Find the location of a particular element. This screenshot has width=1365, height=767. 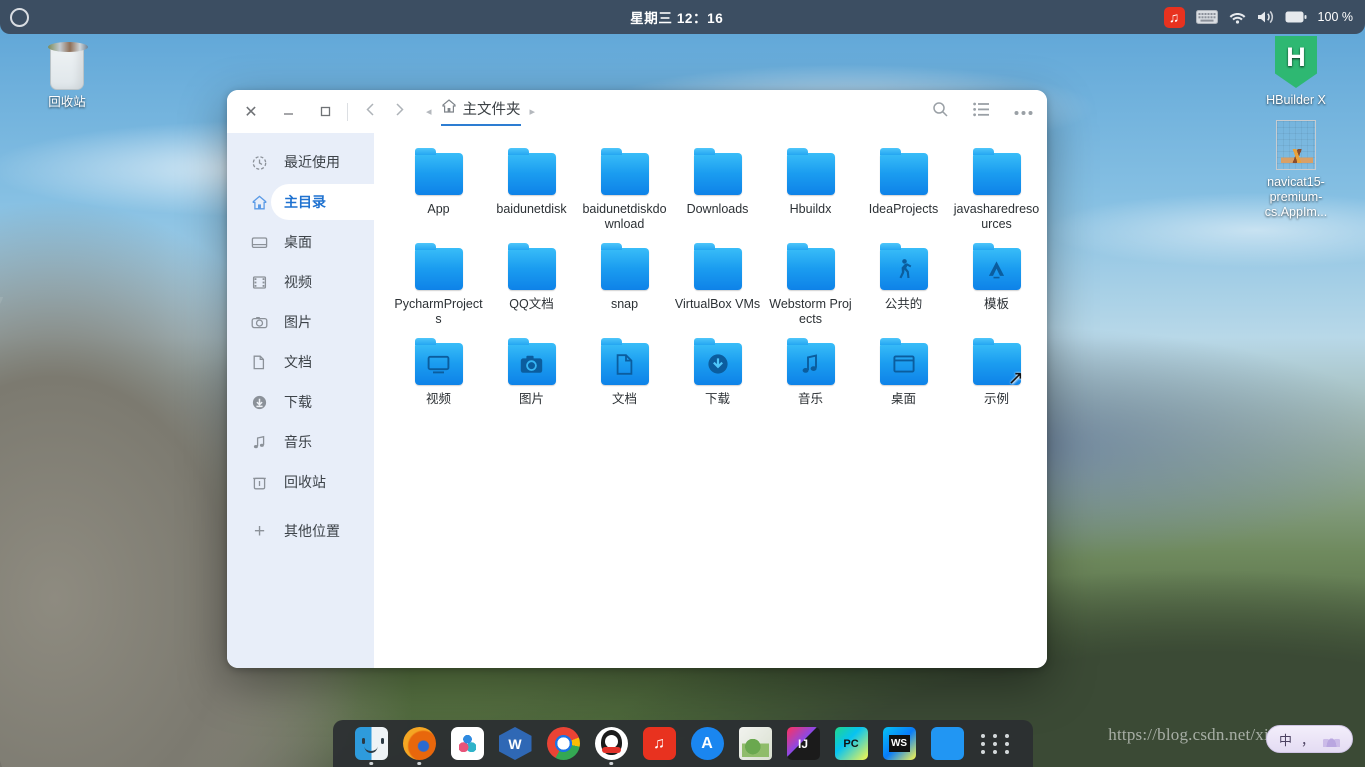

folder-emblem is located at coordinates (439, 364).